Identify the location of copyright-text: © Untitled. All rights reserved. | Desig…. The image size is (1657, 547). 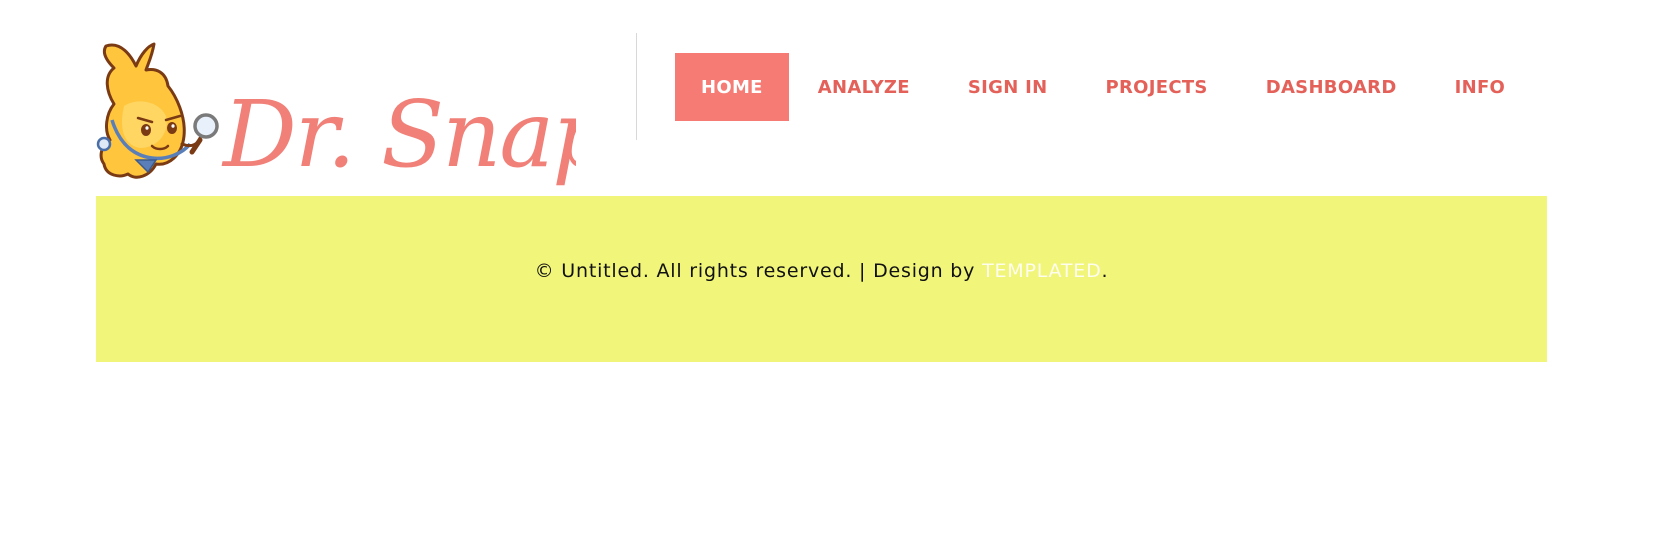
(821, 271).